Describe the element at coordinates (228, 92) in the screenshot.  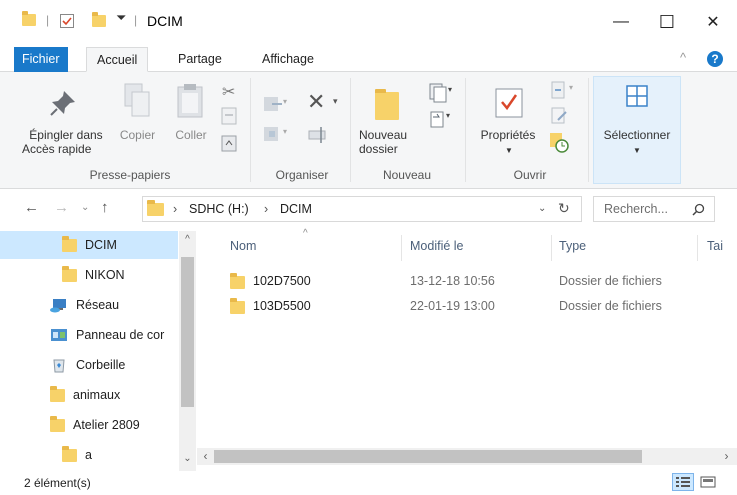
I see `cut-icon: ✂` at that location.